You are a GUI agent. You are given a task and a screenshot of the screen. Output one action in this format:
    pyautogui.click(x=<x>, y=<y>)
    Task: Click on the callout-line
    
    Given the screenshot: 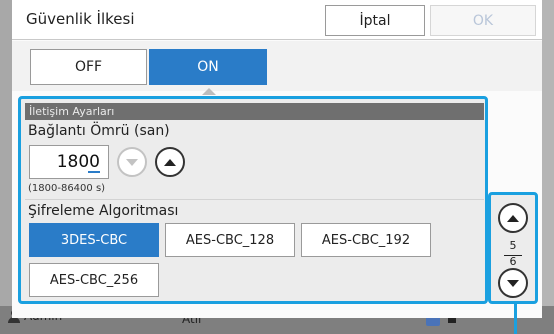 What is the action you would take?
    pyautogui.click(x=515, y=319)
    